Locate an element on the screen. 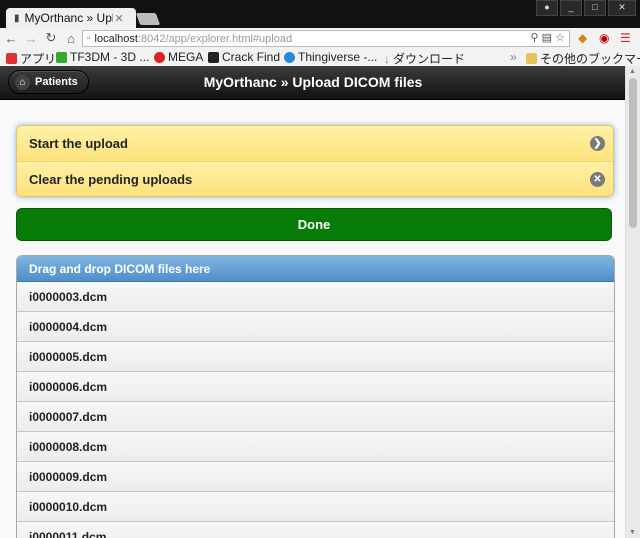 The width and height of the screenshot is (640, 538). bookmark-label: Crack Find is located at coordinates (251, 57).